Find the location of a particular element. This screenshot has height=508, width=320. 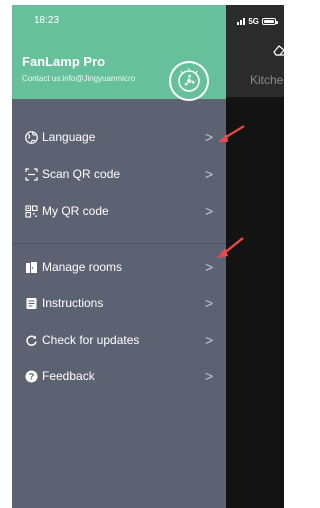

menu-item-scan-qr-code: Scan QR code > is located at coordinates (119, 174).